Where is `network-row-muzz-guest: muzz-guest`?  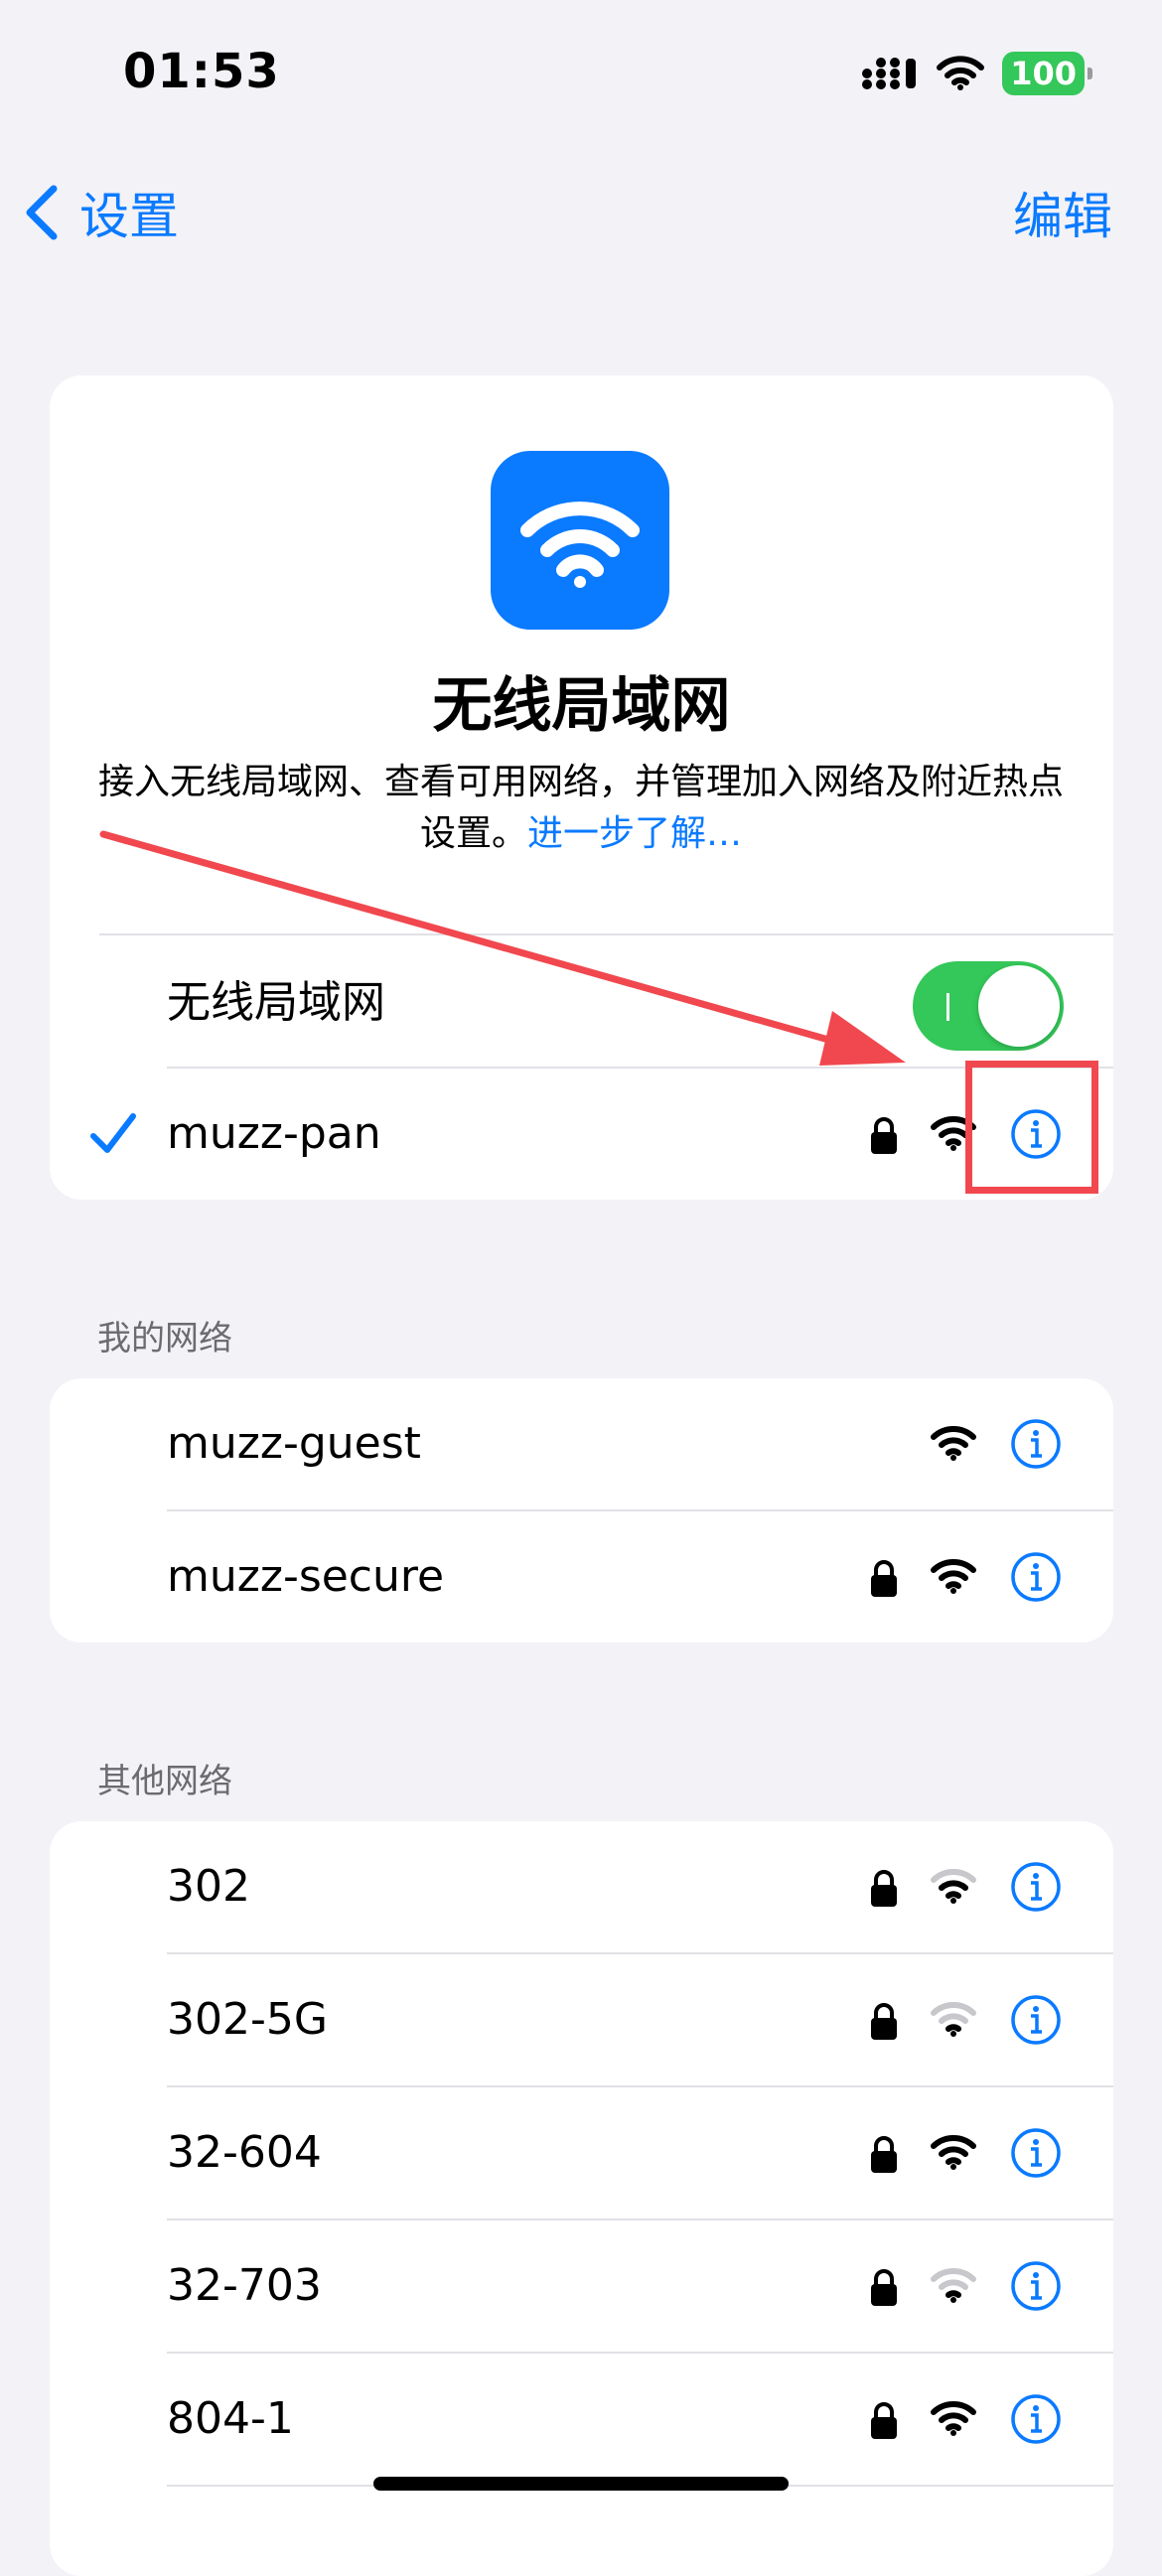 network-row-muzz-guest: muzz-guest is located at coordinates (581, 1443).